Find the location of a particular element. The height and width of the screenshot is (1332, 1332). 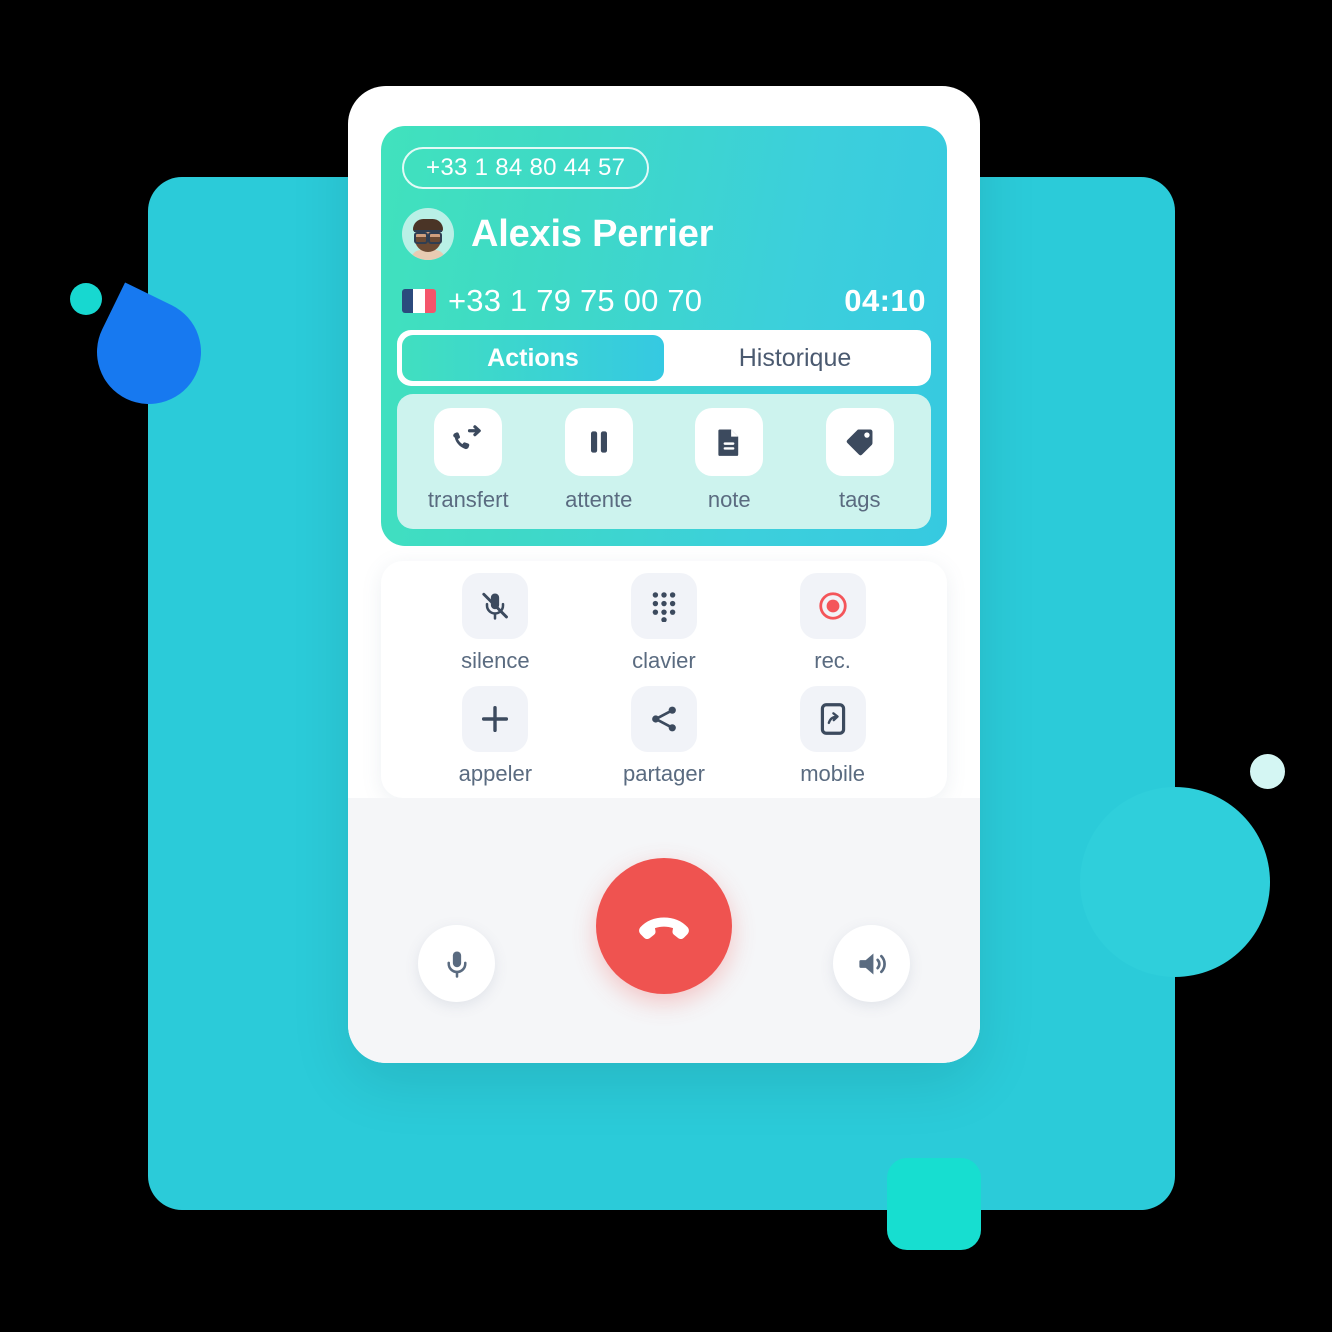

tab-historique: Historique is located at coordinates (795, 358).